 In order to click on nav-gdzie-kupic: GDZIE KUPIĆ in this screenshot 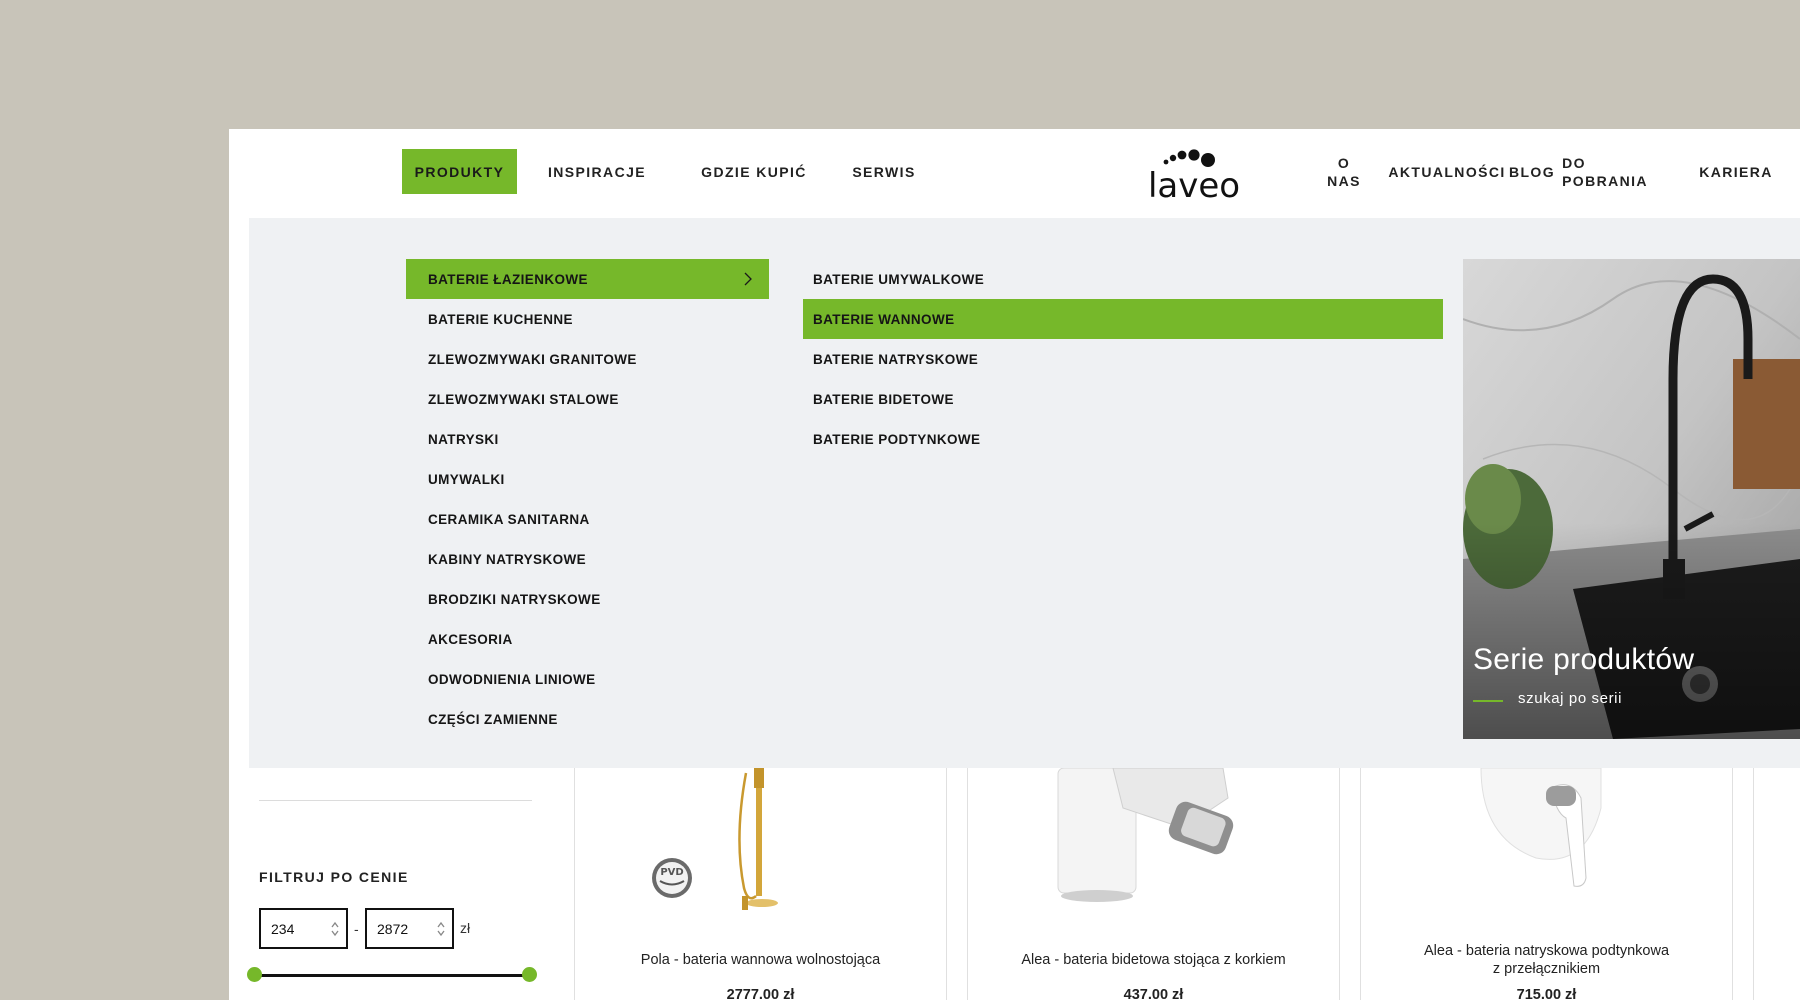, I will do `click(754, 171)`.